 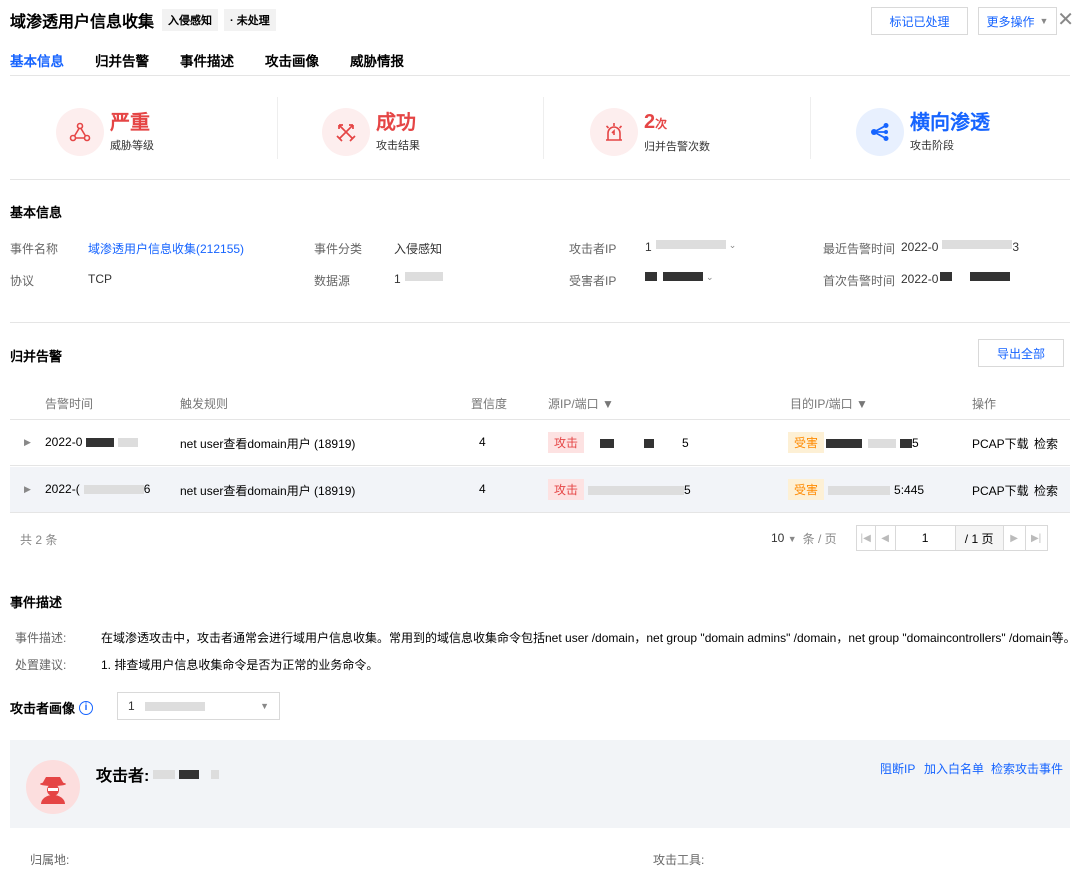 I want to click on more-actions-label: 更多操作, so click(x=1010, y=21).